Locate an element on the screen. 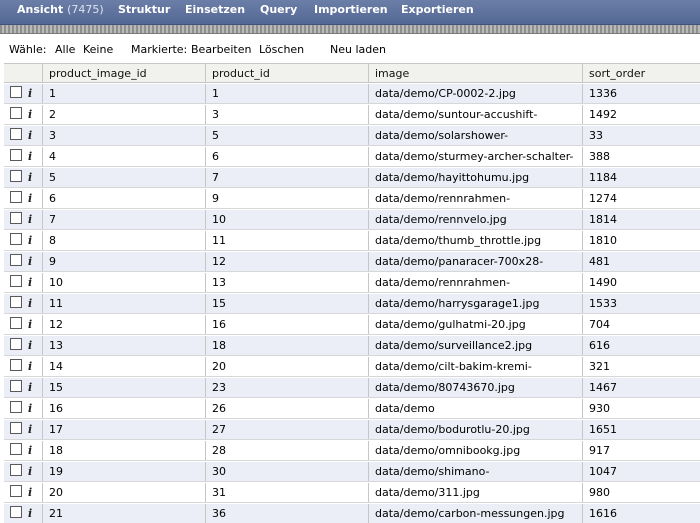 The width and height of the screenshot is (700, 523). column-header-product-id: product_id is located at coordinates (286, 73).